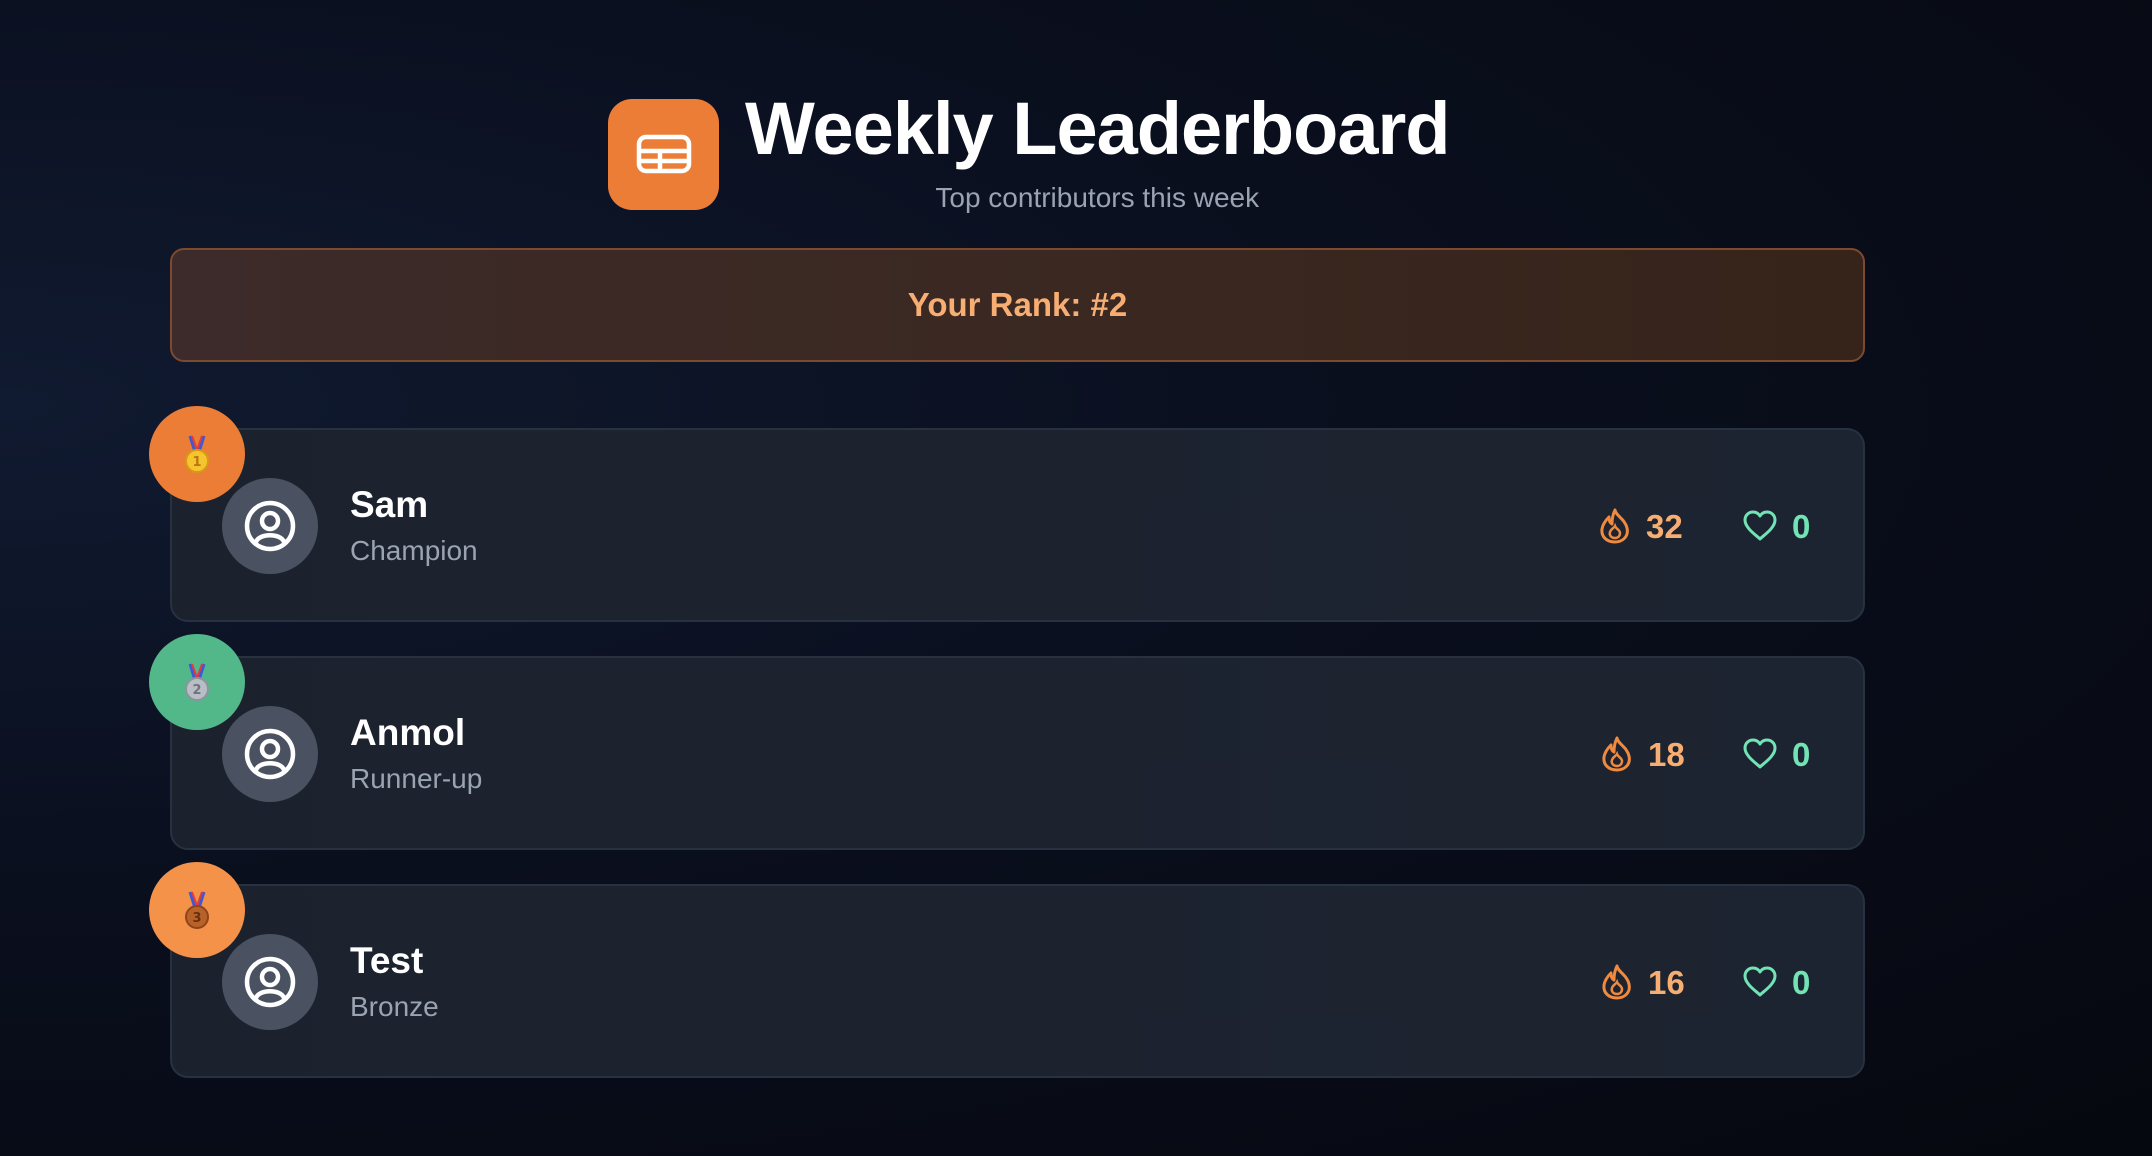 The height and width of the screenshot is (1156, 2152). I want to click on your-rank-banner: Your Rank: #2, so click(1017, 305).